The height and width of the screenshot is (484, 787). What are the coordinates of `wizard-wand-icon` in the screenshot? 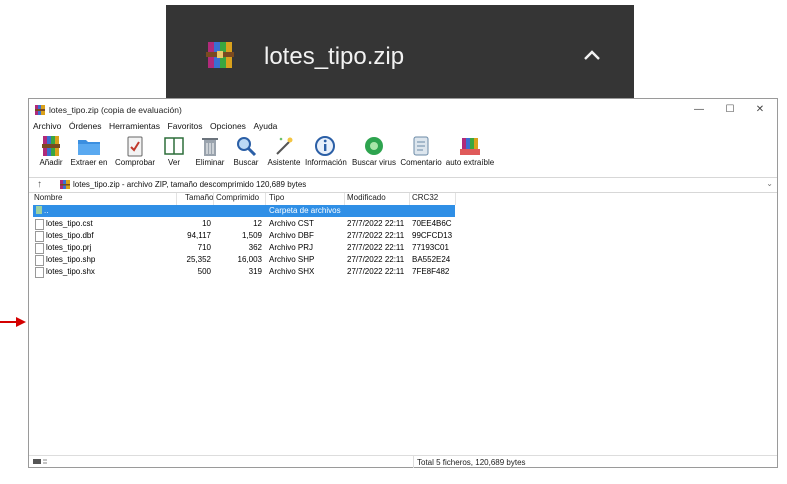 It's located at (284, 146).